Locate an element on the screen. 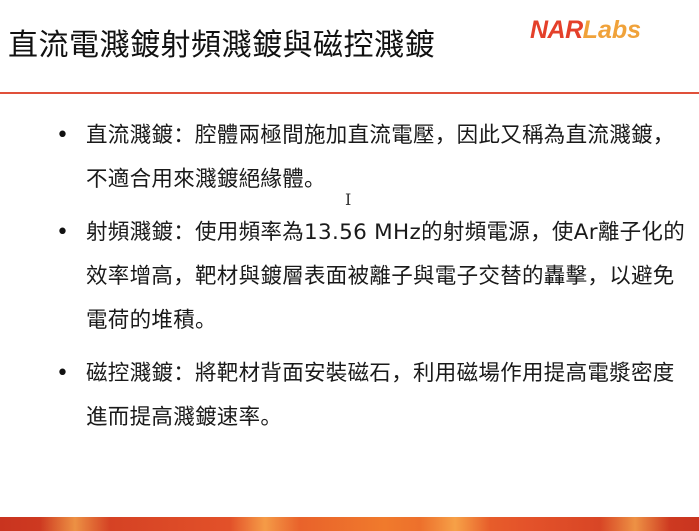 This screenshot has height=531, width=699. narlabs-logo: NARLabs is located at coordinates (585, 30).